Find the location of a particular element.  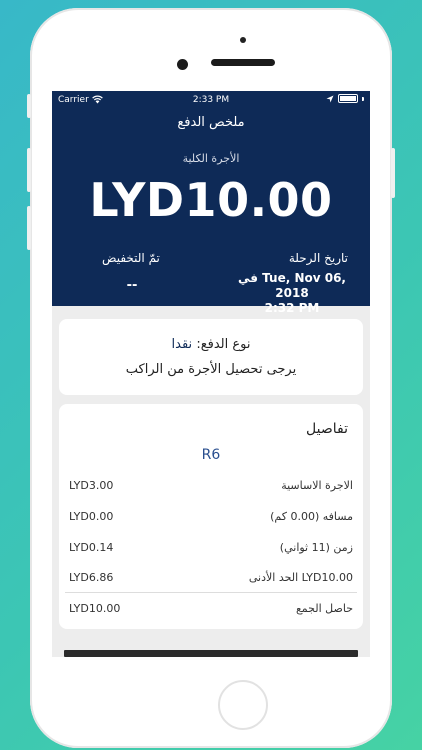

status-time: 2:33 PM is located at coordinates (211, 100).